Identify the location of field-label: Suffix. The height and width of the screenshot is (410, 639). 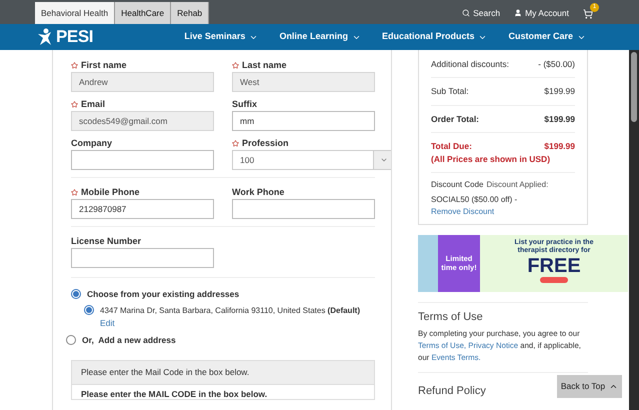
(245, 104).